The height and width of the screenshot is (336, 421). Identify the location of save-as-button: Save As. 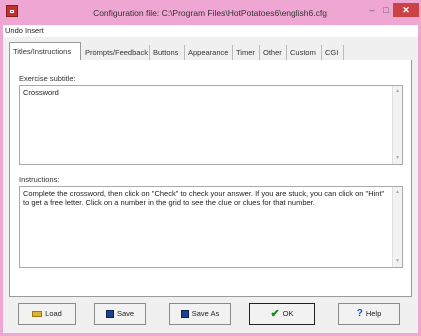
(200, 314).